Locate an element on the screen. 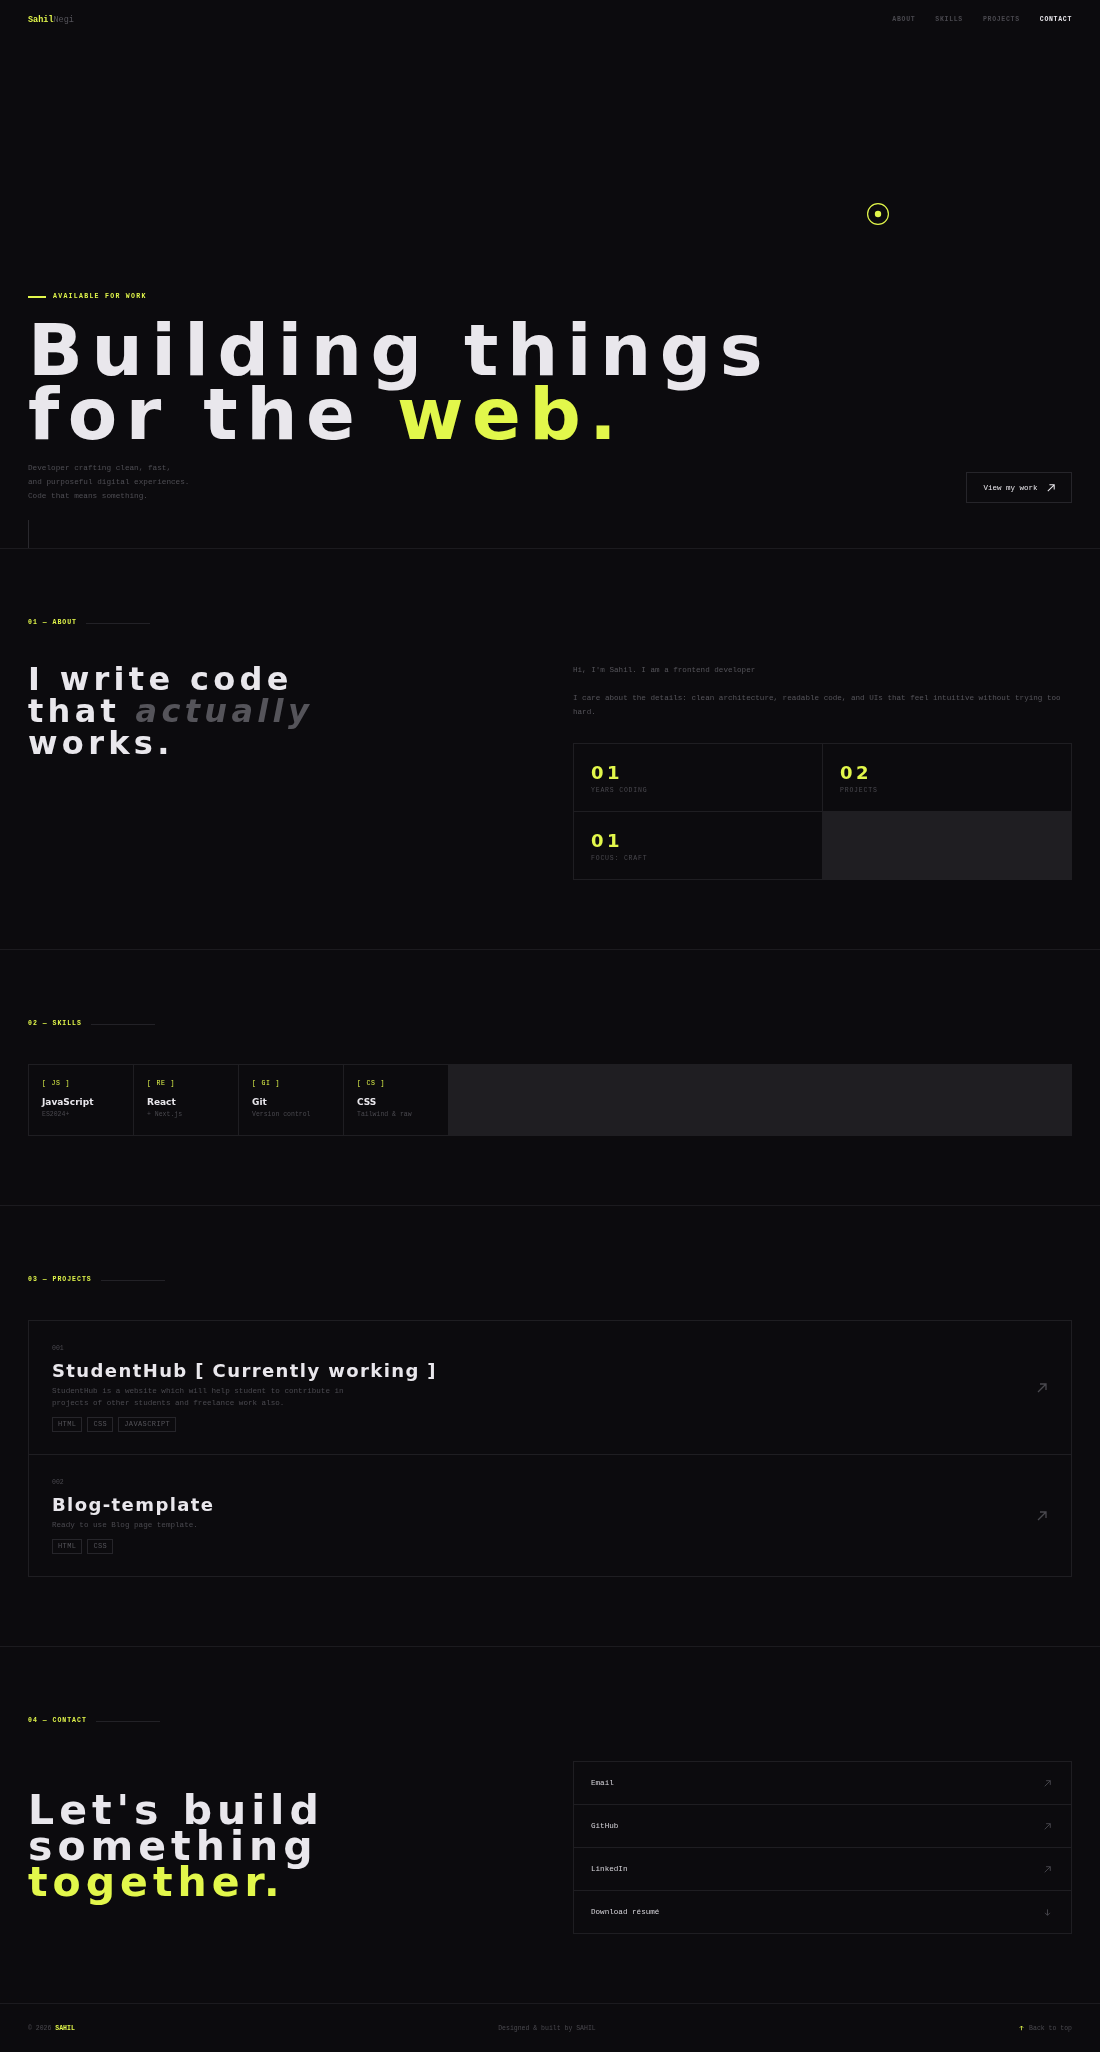 This screenshot has height=2052, width=1100. project-title: Blog-template is located at coordinates (133, 1505).